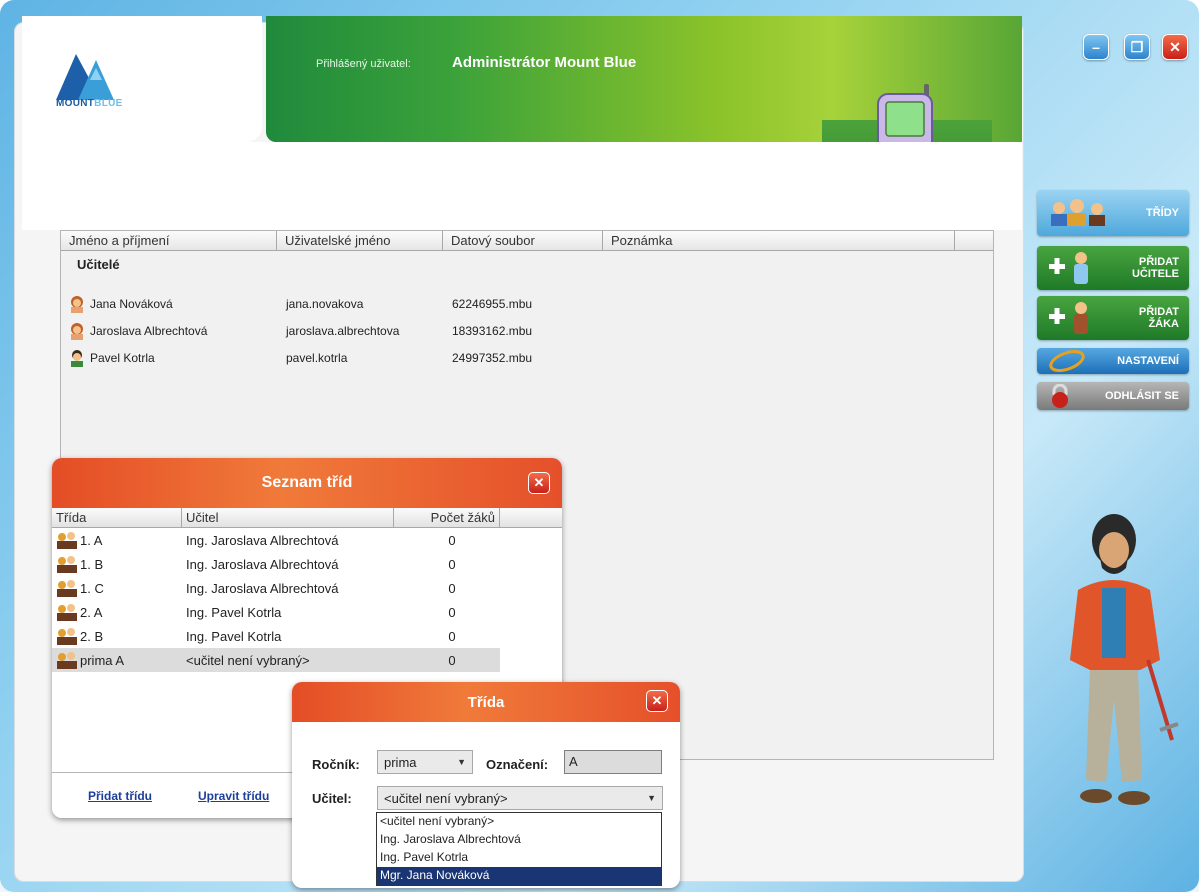  Describe the element at coordinates (169, 240) in the screenshot. I see `col-name-header: Jméno a příjmení` at that location.